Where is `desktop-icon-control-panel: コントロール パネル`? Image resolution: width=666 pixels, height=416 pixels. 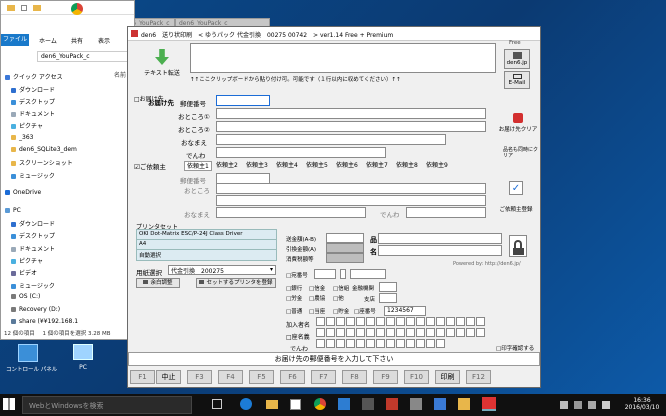 desktop-icon-control-panel: コントロール パネル is located at coordinates (31, 362).